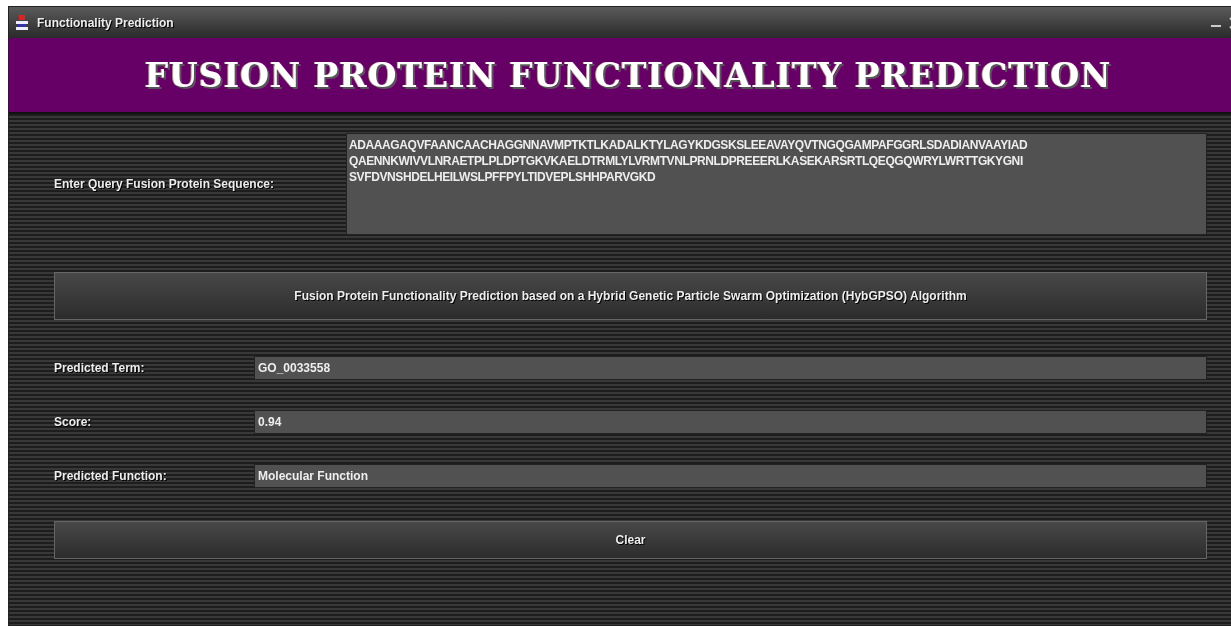 This screenshot has width=1231, height=626. I want to click on app-icon, so click(22, 22).